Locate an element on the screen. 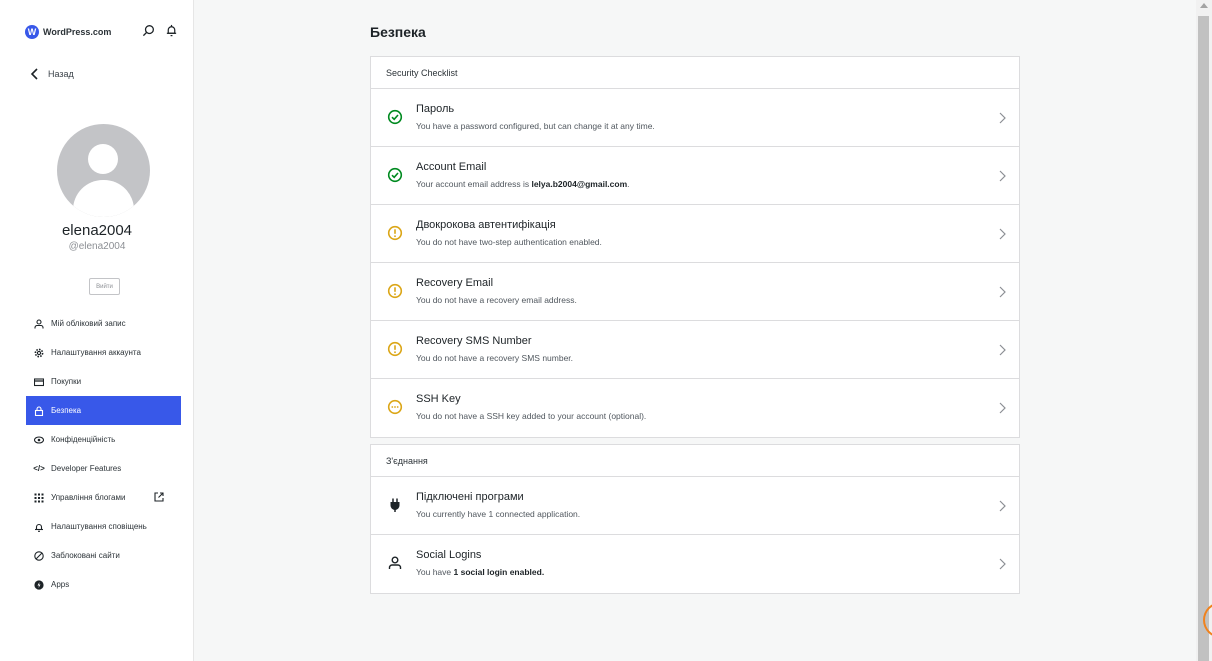  sidebar-item-notification-settings: Налаштування сповіщень is located at coordinates (103, 526).